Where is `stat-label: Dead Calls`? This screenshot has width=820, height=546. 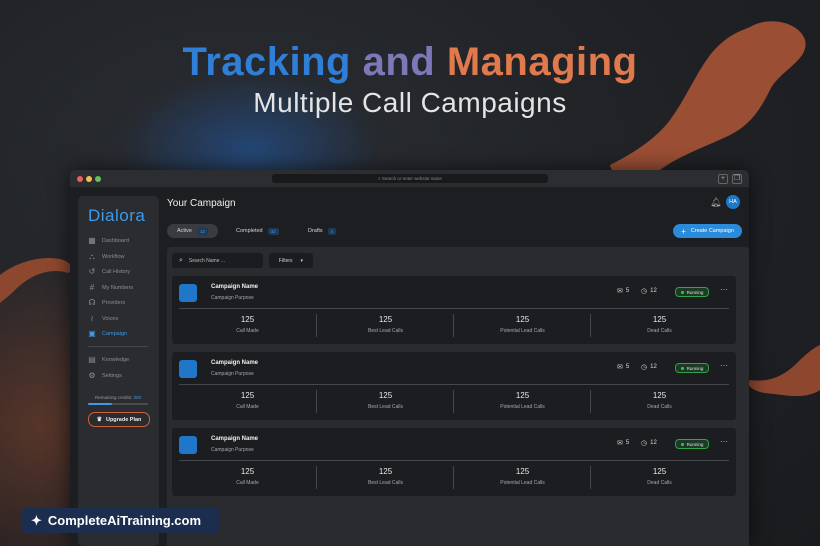 stat-label: Dead Calls is located at coordinates (659, 407).